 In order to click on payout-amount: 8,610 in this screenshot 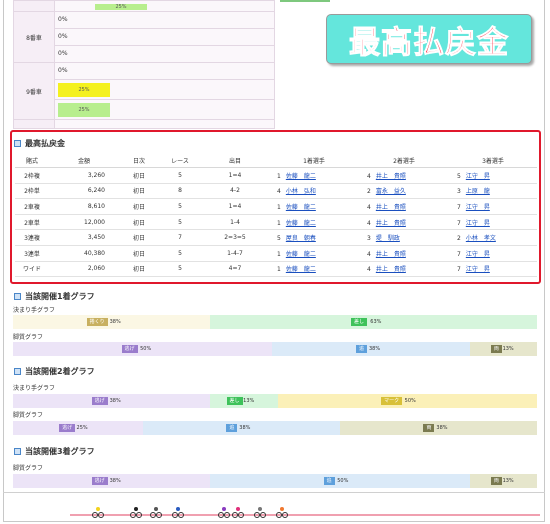, I will do `click(84, 206)`.